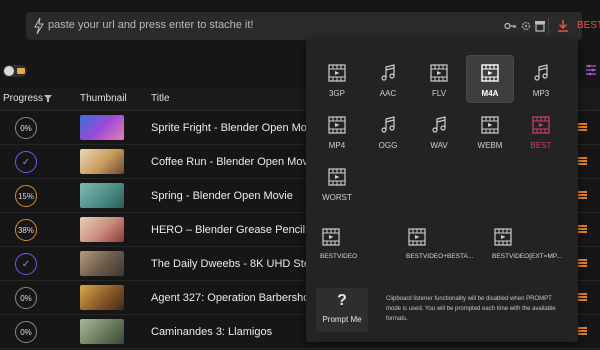 The height and width of the screenshot is (350, 600). I want to click on format-label: BEST, so click(541, 145).